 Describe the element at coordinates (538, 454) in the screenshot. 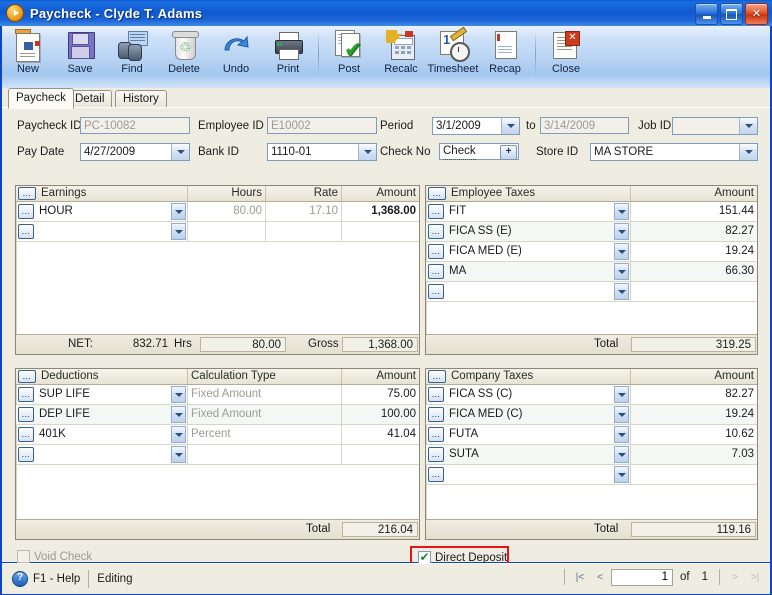

I see `company-tax-name-cell: SUTA` at that location.